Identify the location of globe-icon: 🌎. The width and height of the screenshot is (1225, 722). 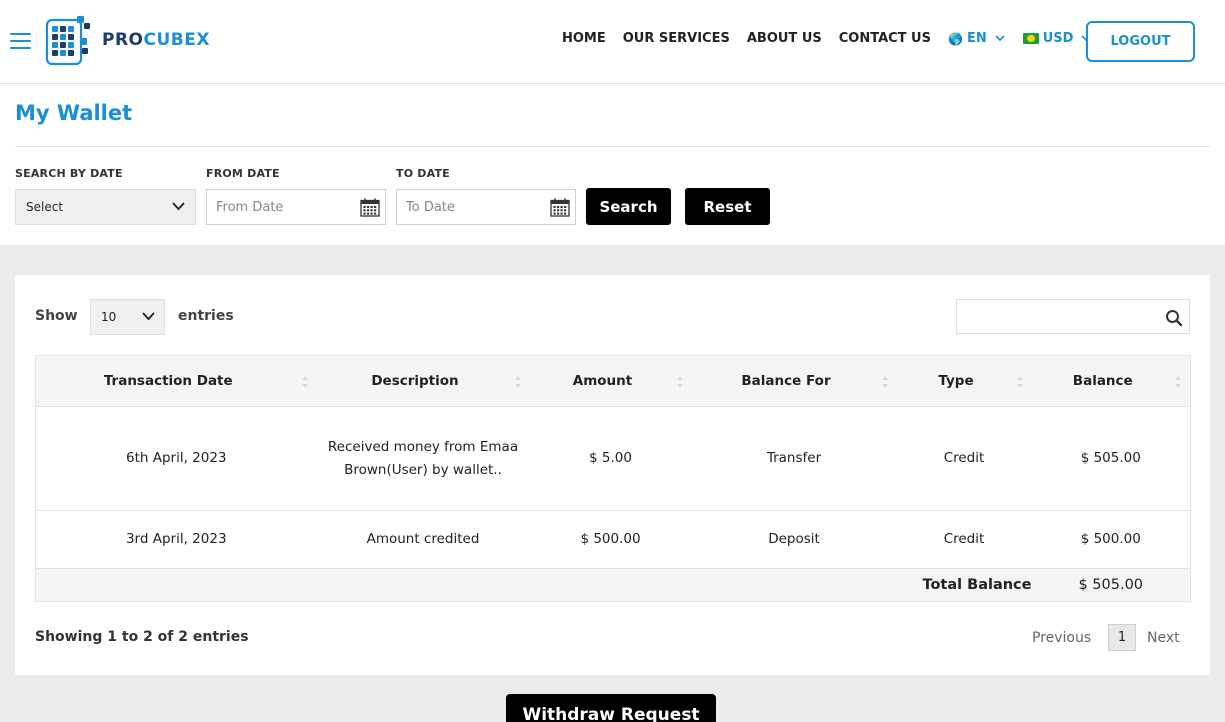
(955, 38).